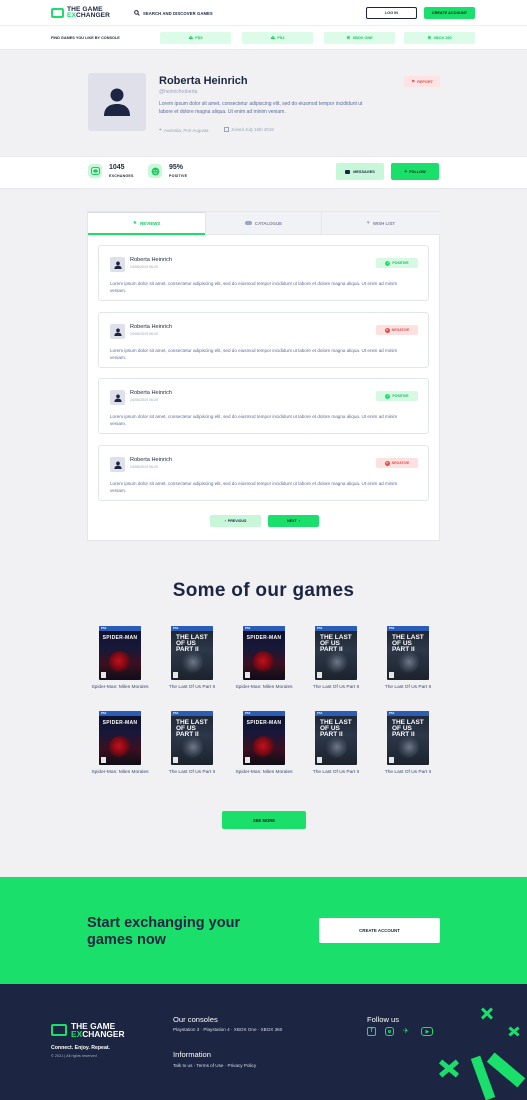 The image size is (527, 1100). What do you see at coordinates (380, 223) in the screenshot?
I see `tab-wish-list: ♥ WISH LIST` at bounding box center [380, 223].